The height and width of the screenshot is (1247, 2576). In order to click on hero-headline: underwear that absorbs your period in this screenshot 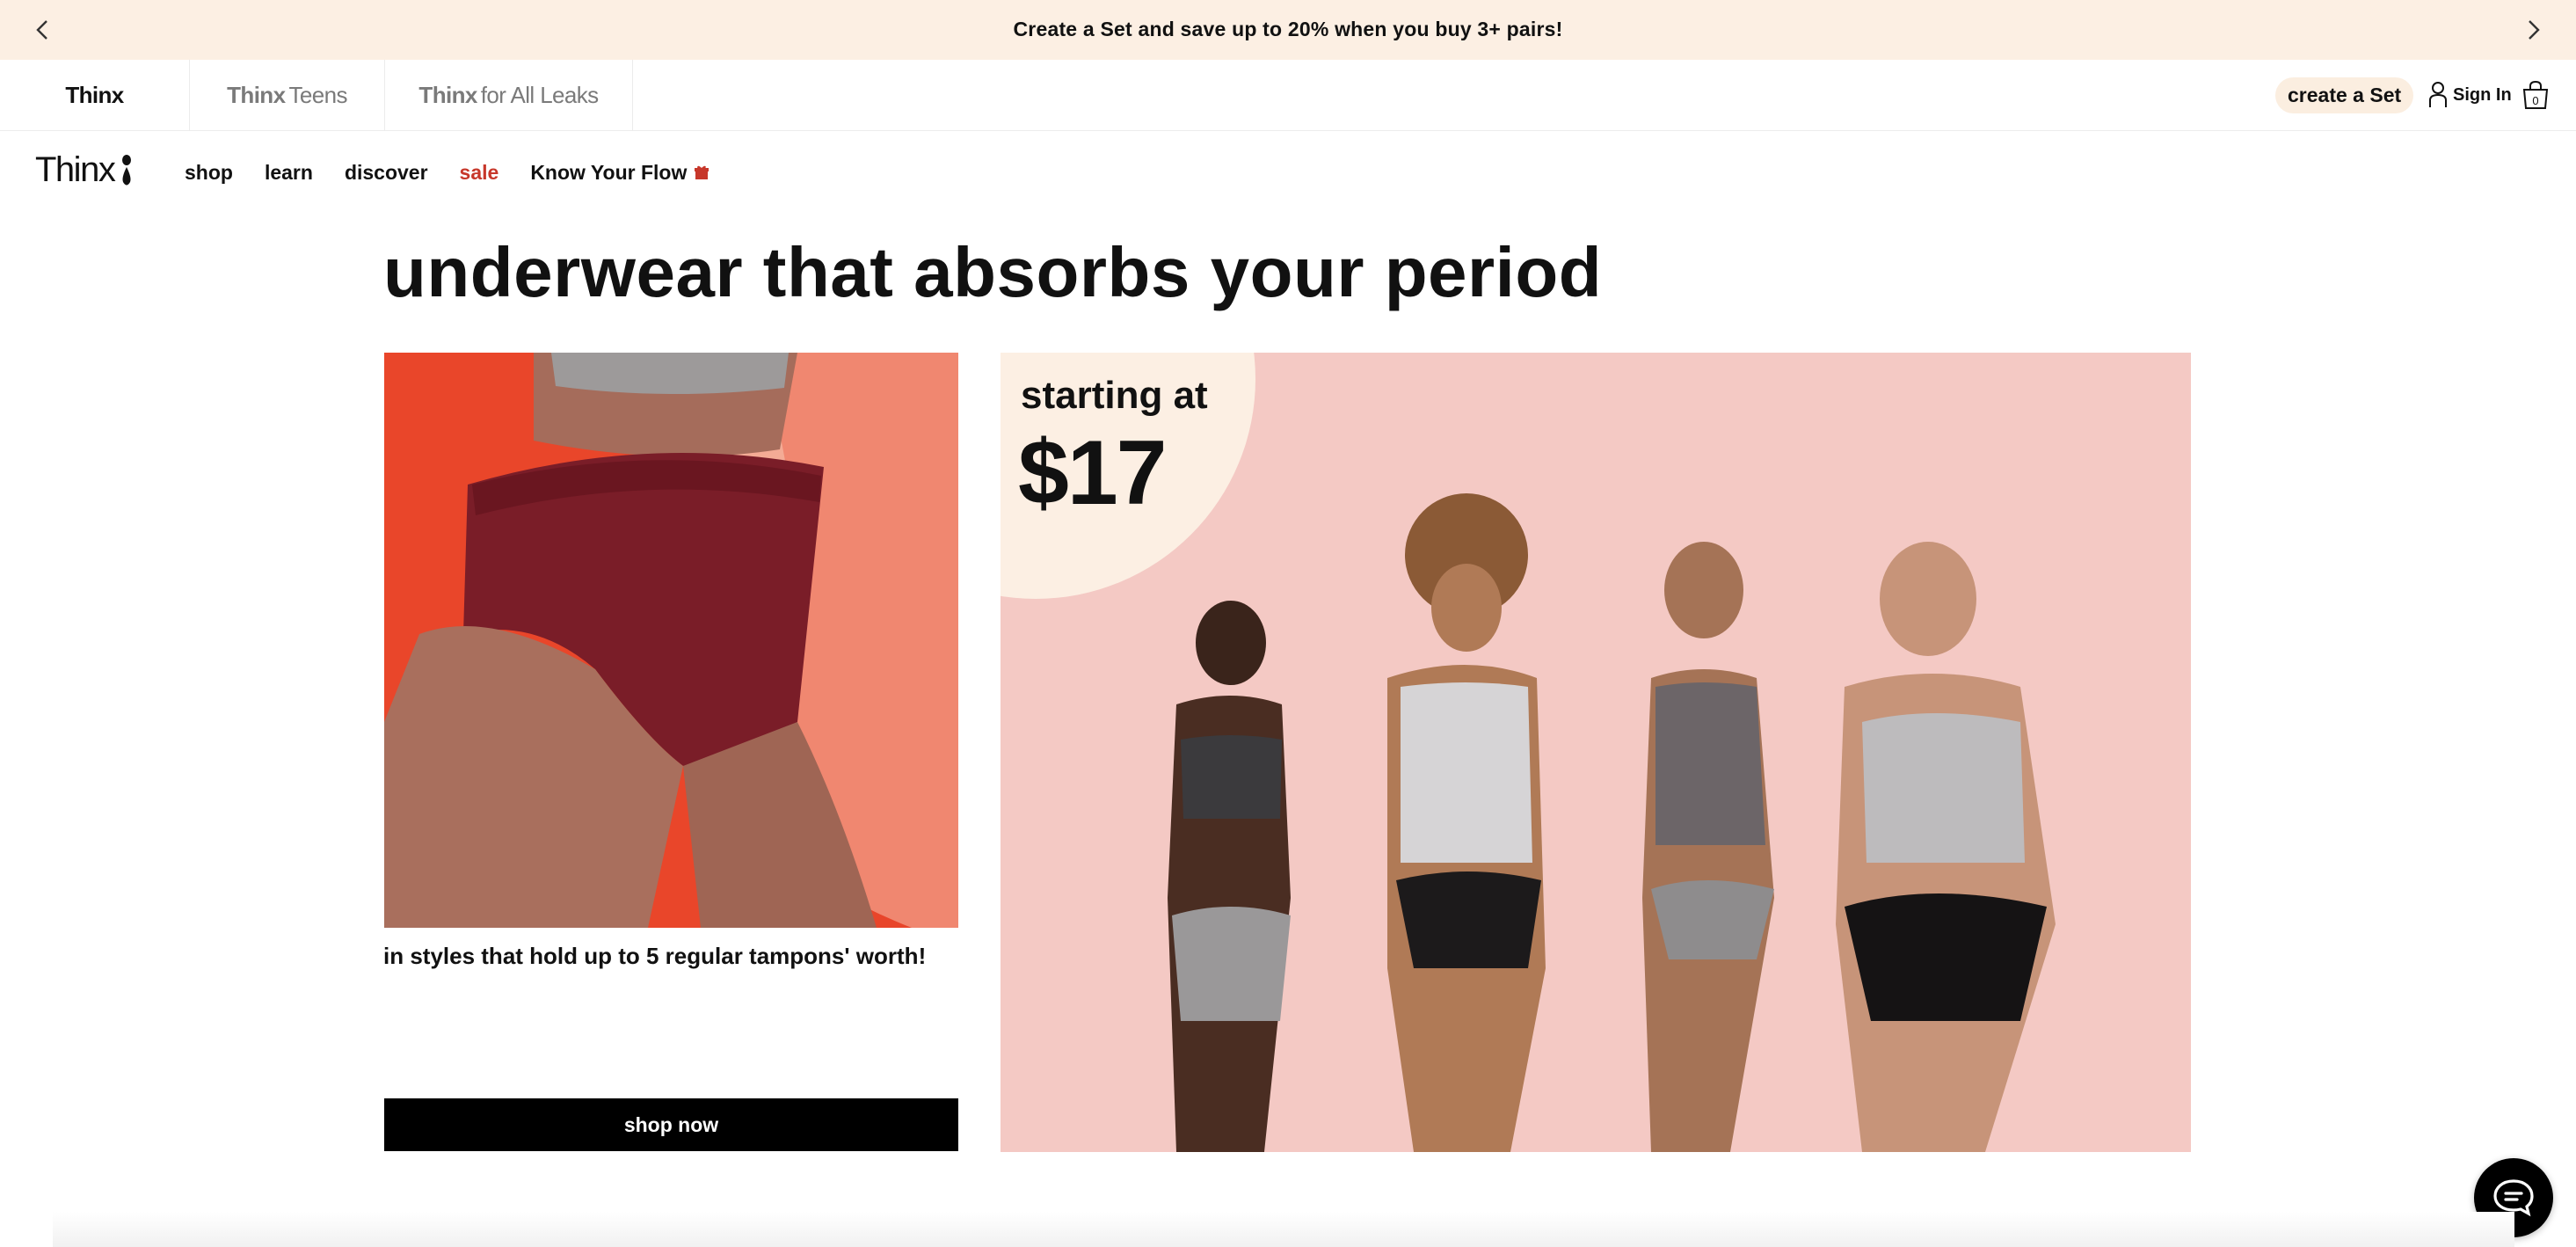, I will do `click(993, 272)`.